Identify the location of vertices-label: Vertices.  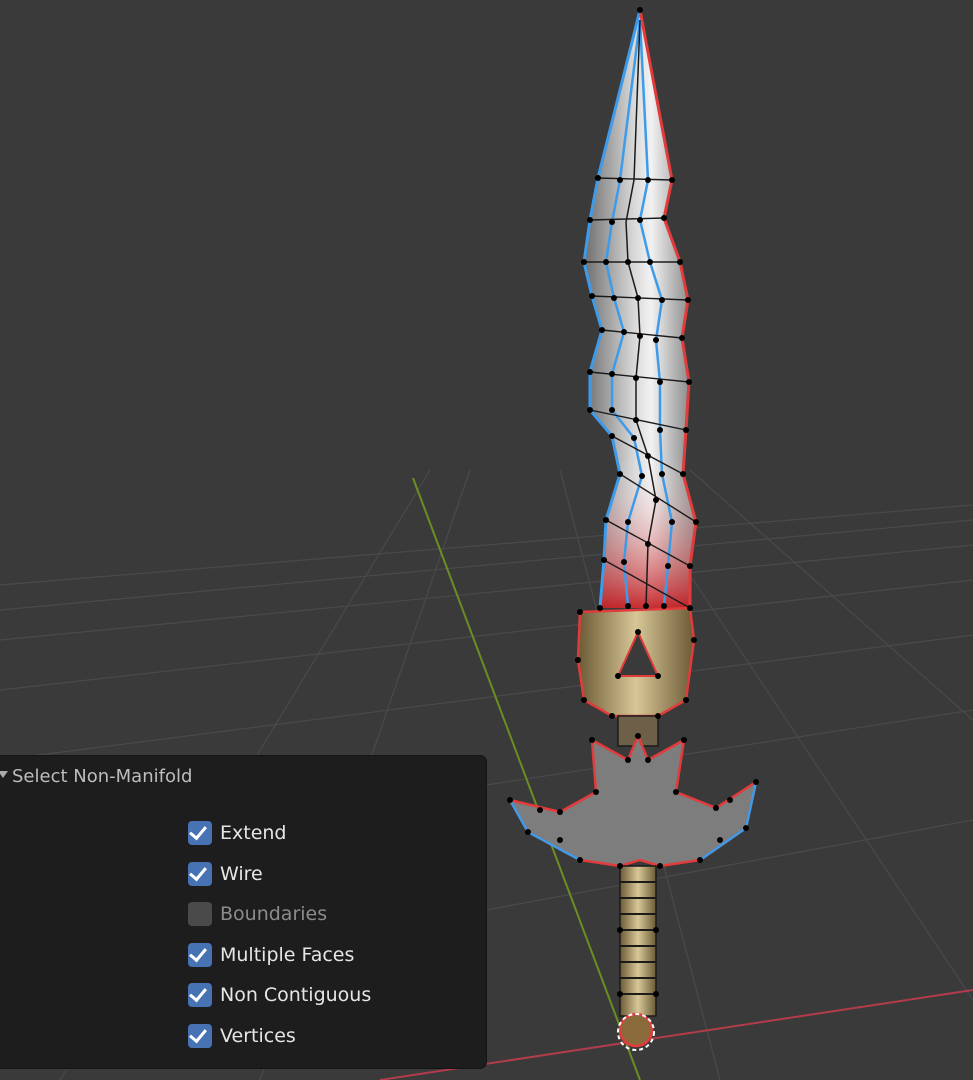
(258, 1036).